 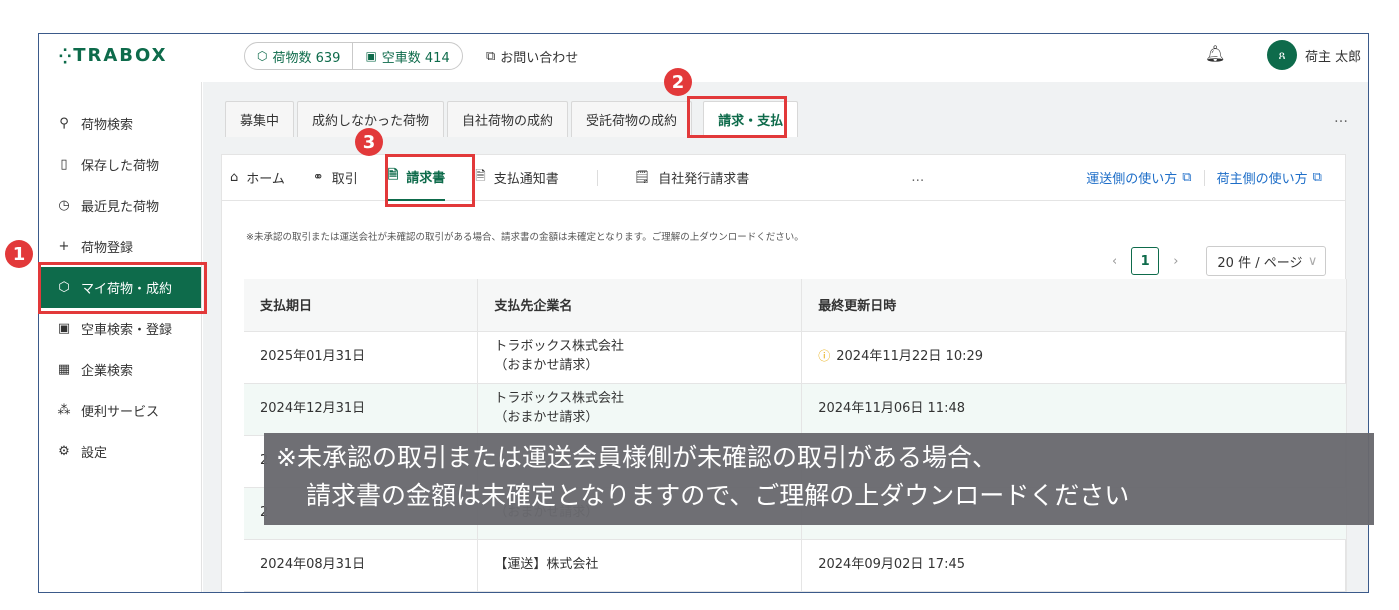 What do you see at coordinates (516, 178) in the screenshot?
I see `subnav-payment-notice: 🗎︎ 支払通知書` at bounding box center [516, 178].